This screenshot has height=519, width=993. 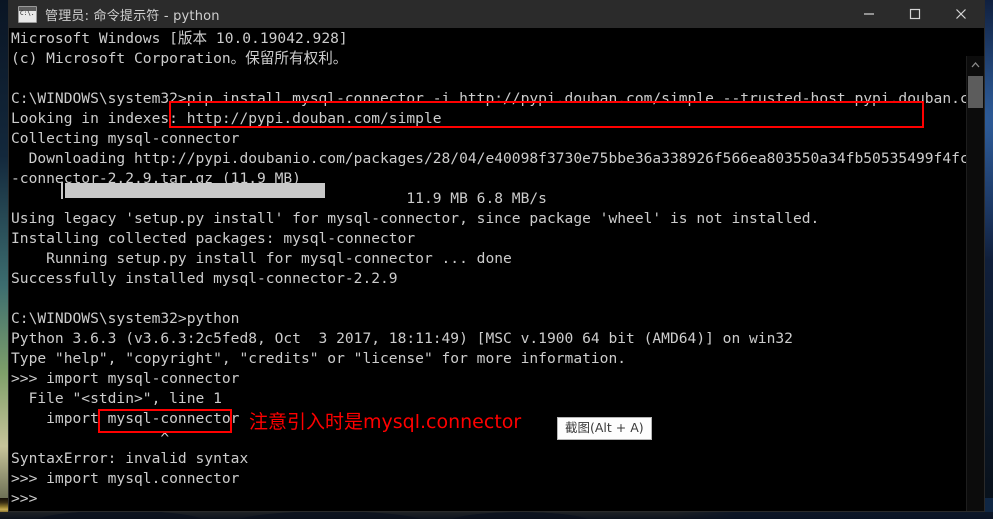 I want to click on scrollbar-thumb, so click(x=975, y=92).